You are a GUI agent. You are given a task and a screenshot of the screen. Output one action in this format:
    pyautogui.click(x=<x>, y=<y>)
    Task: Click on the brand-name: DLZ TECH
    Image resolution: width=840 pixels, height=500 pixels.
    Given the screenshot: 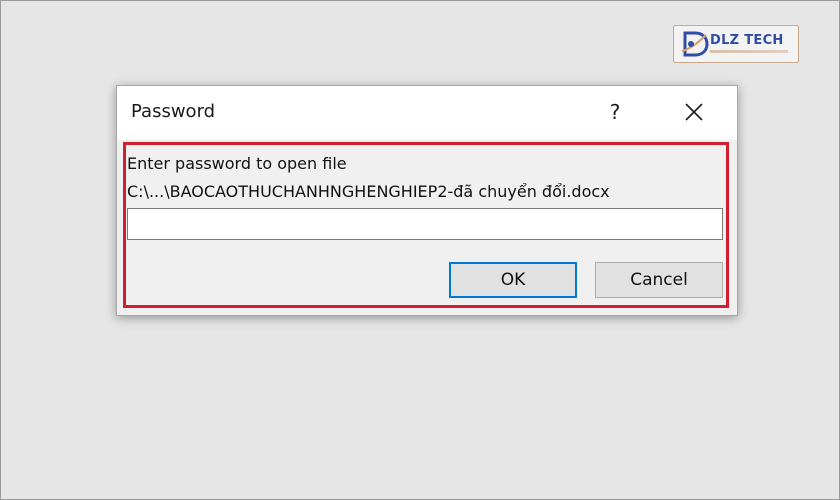 What is the action you would take?
    pyautogui.click(x=747, y=40)
    